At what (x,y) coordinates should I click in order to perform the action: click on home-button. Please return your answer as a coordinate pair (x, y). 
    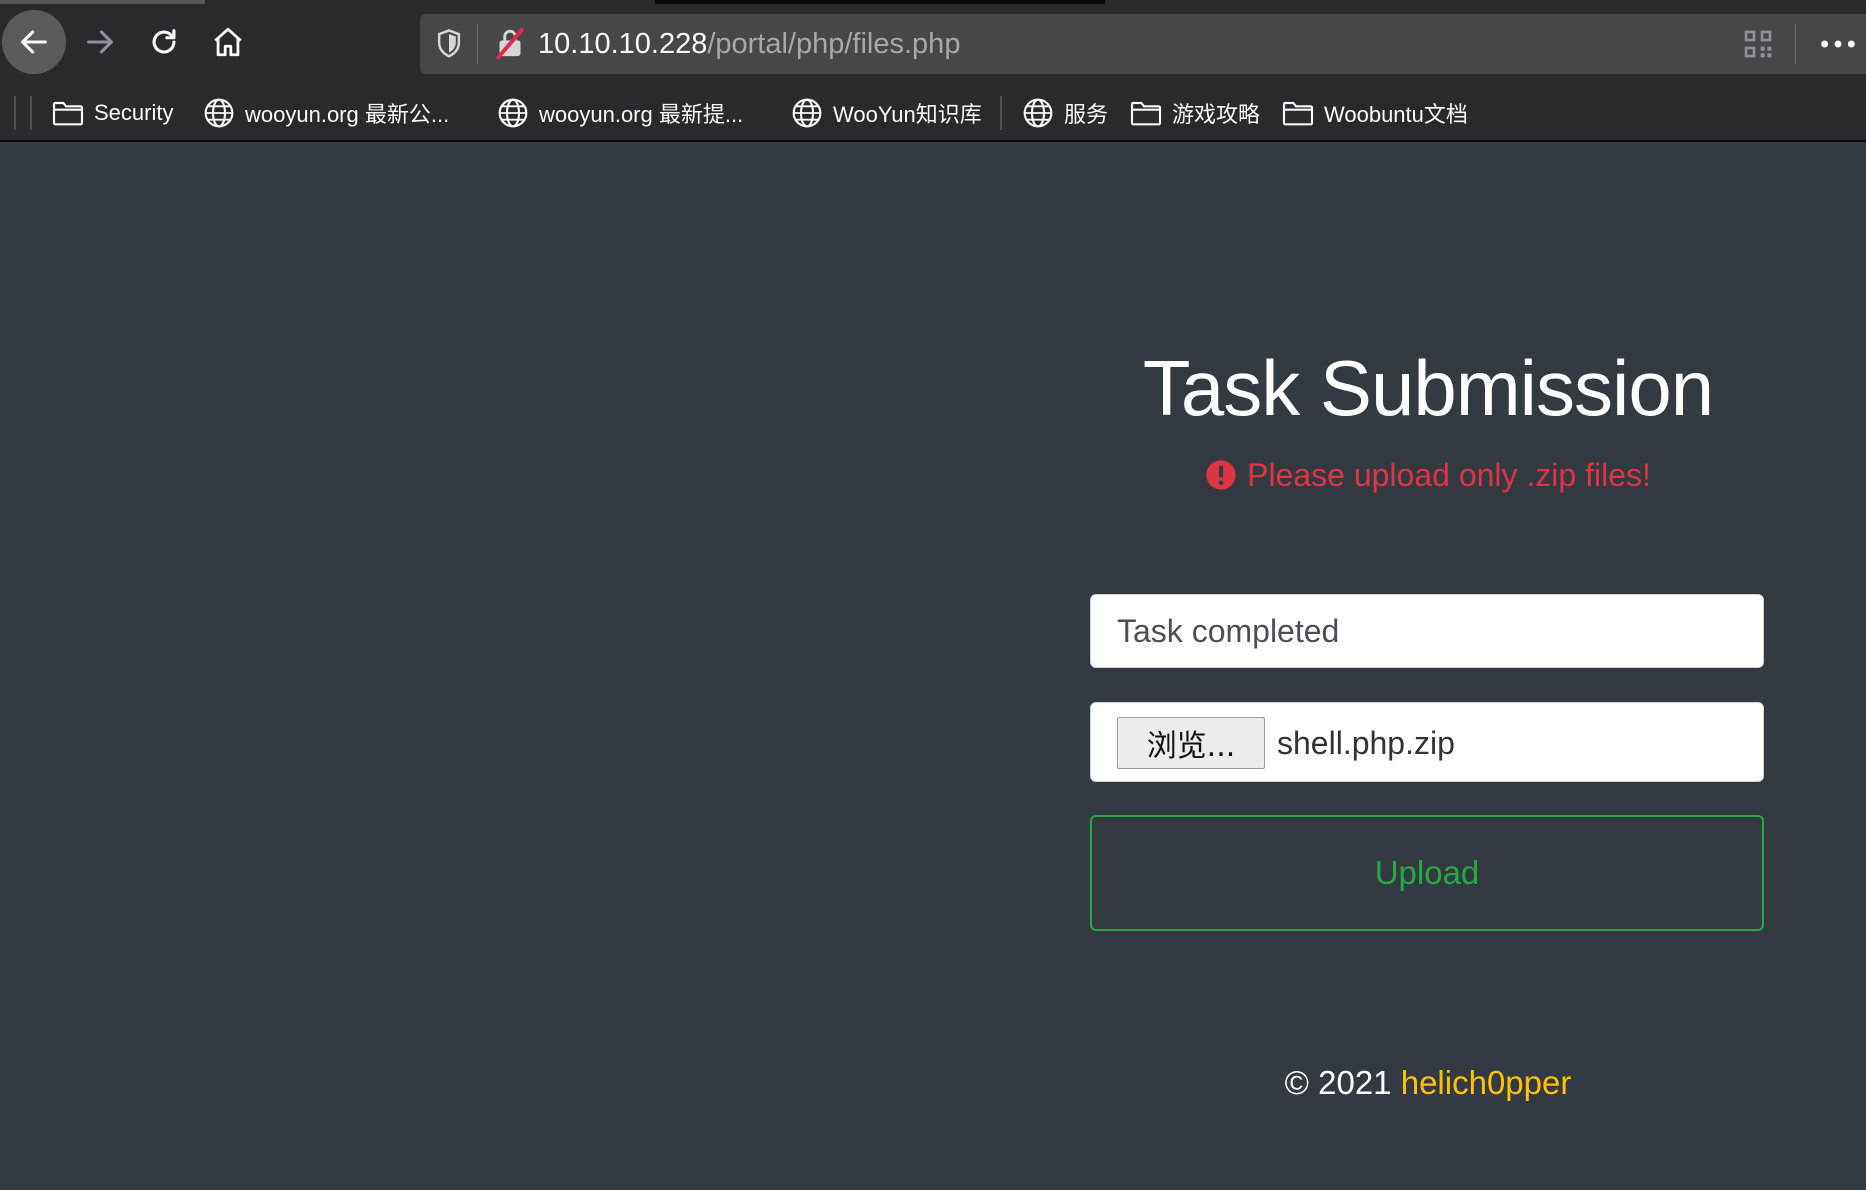
    Looking at the image, I should click on (228, 42).